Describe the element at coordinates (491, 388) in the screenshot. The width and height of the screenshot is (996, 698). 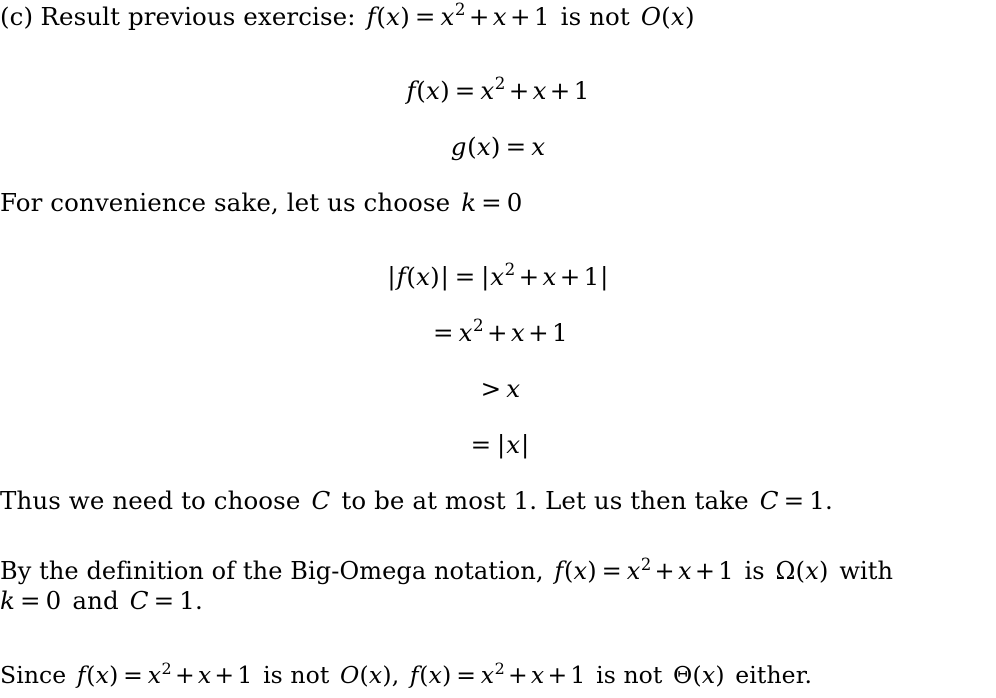
I see `greater-than-sign: >` at that location.